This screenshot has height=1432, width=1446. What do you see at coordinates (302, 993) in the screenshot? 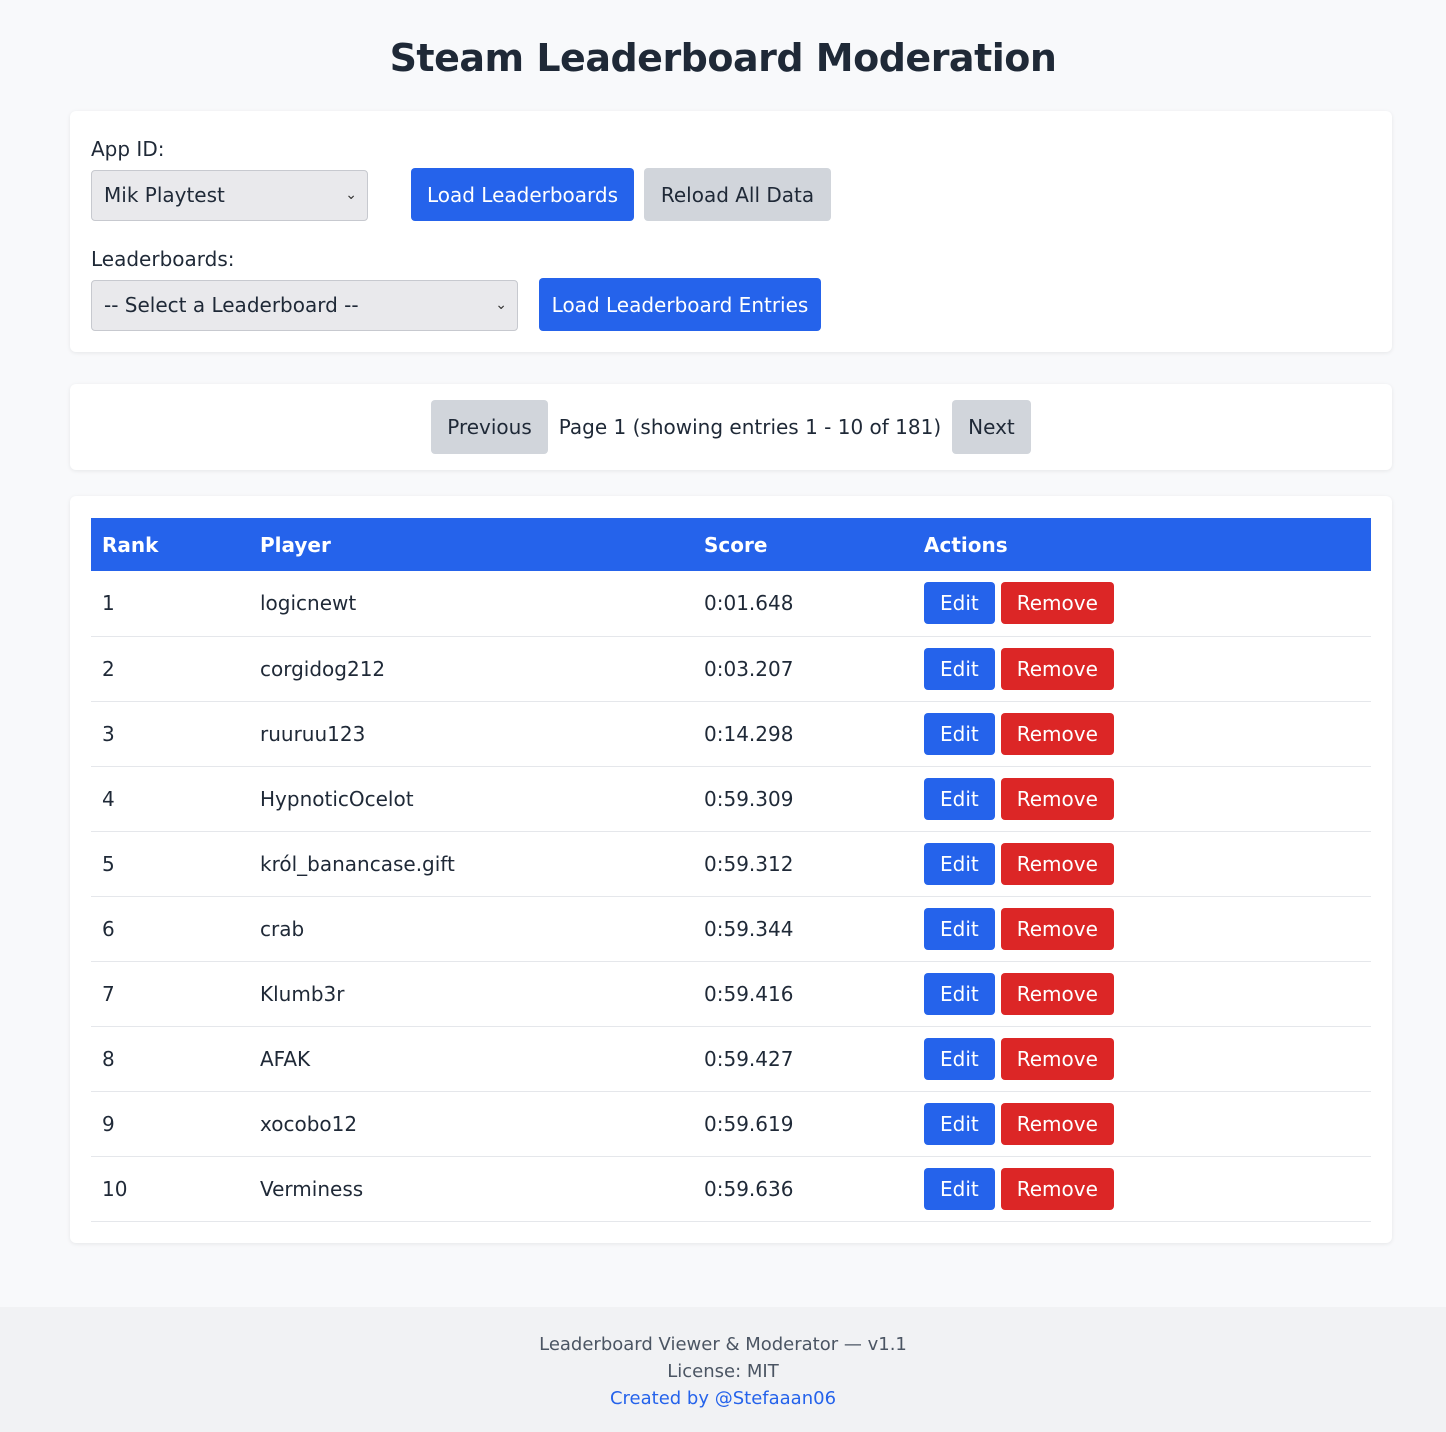
I see `player-cell: Klumb3r` at bounding box center [302, 993].